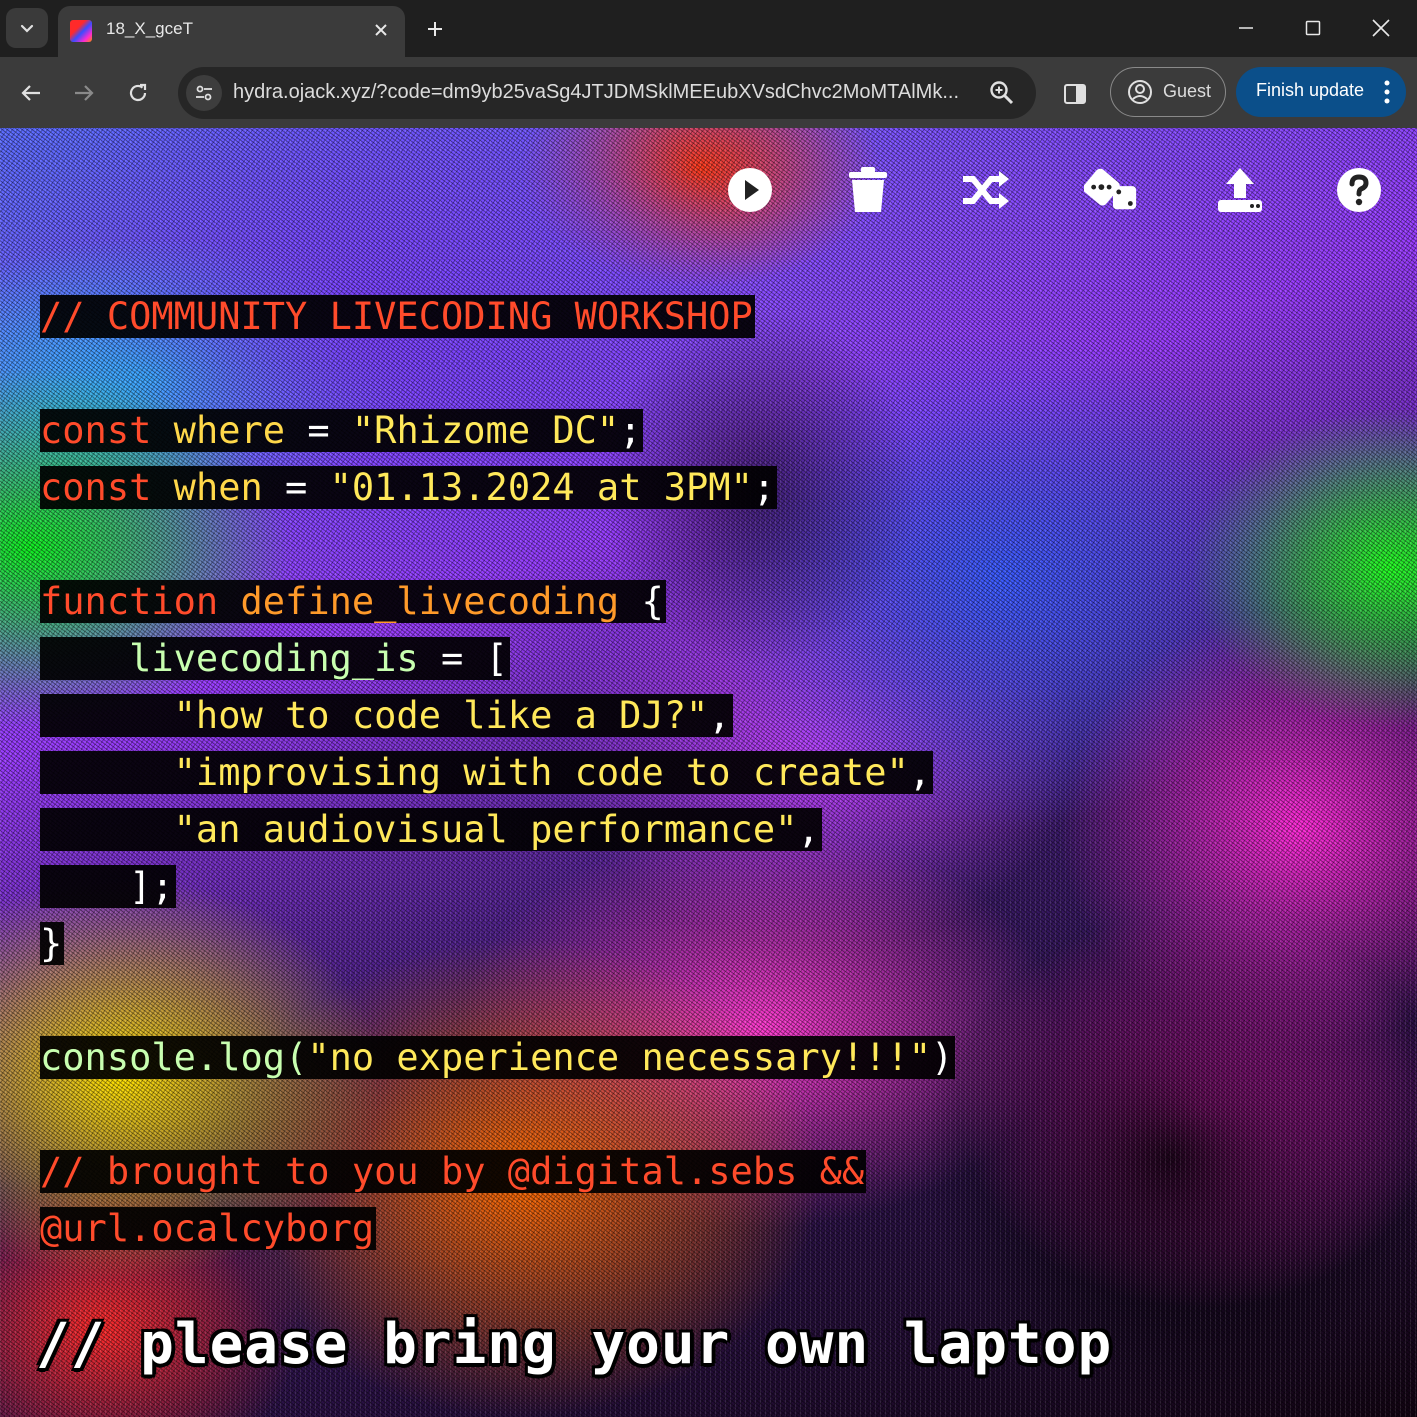 This screenshot has height=1417, width=1417. I want to click on side-panel-icon, so click(1075, 94).